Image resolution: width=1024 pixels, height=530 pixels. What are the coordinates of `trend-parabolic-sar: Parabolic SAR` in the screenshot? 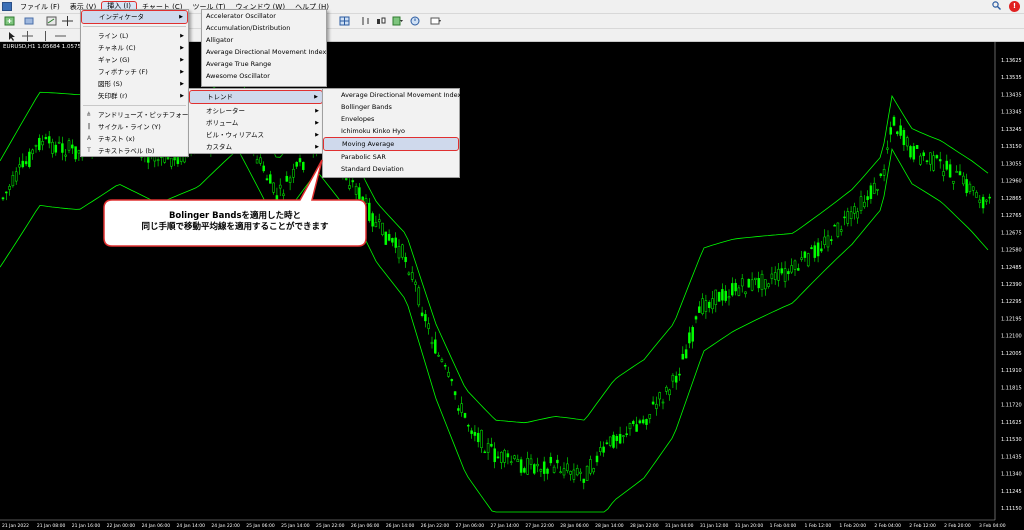 It's located at (391, 157).